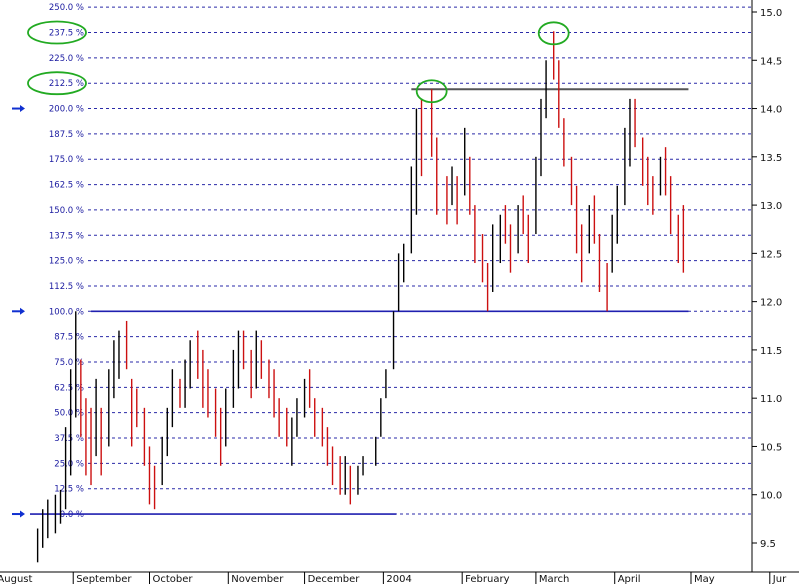  Describe the element at coordinates (771, 496) in the screenshot. I see `price-tick-label: 10.0` at that location.